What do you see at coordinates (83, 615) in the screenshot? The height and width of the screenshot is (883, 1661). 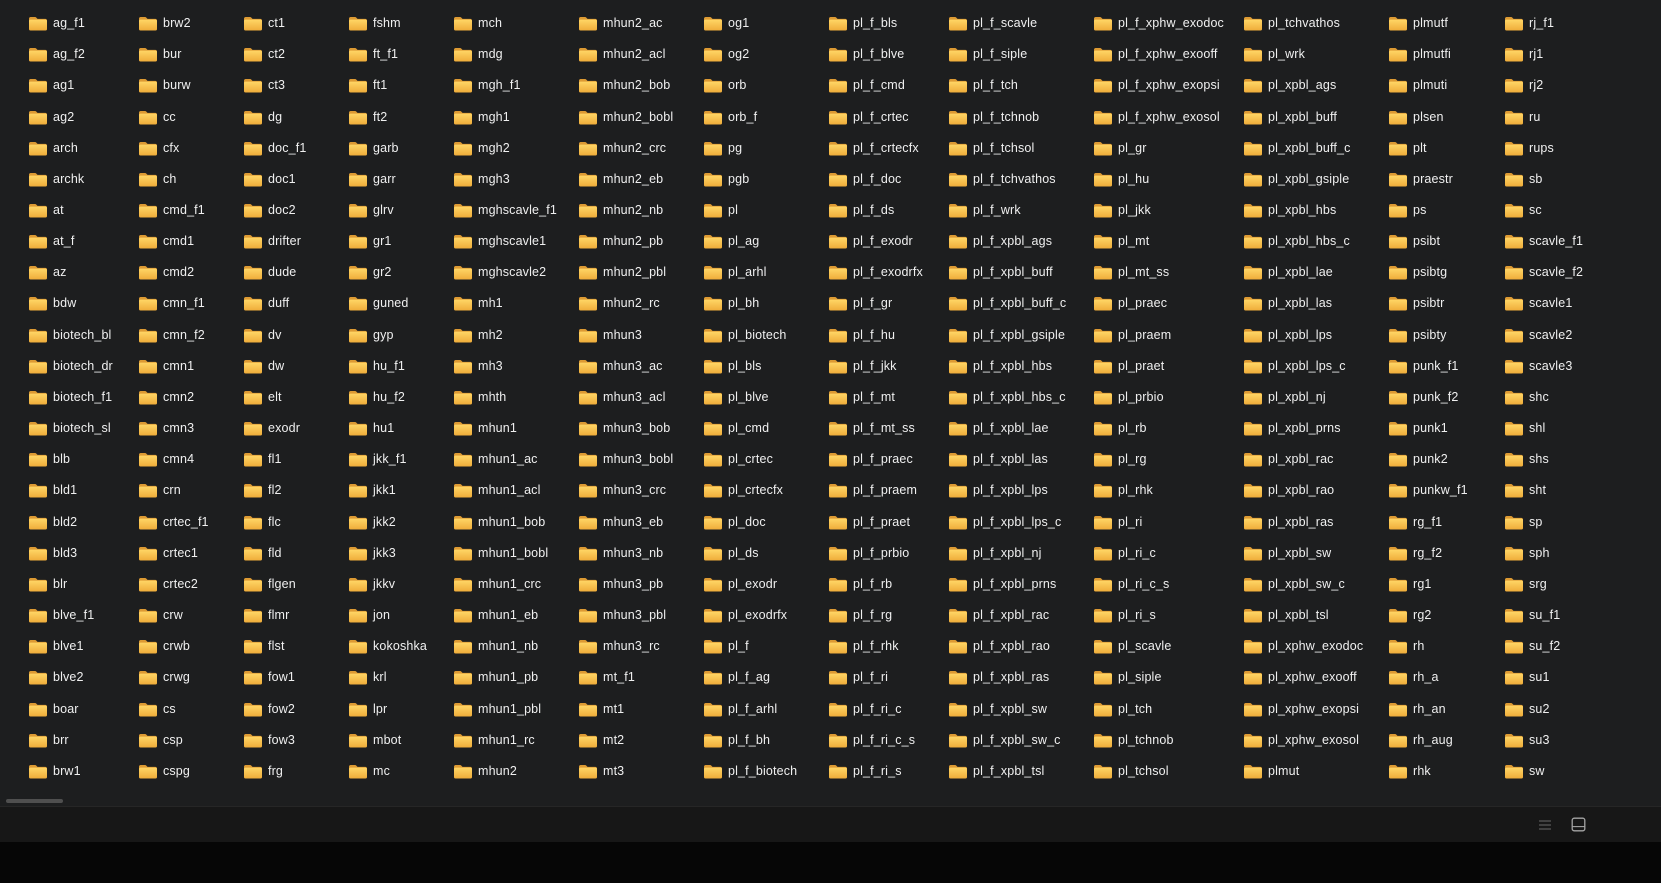 I see `folder-item: blve_f1` at bounding box center [83, 615].